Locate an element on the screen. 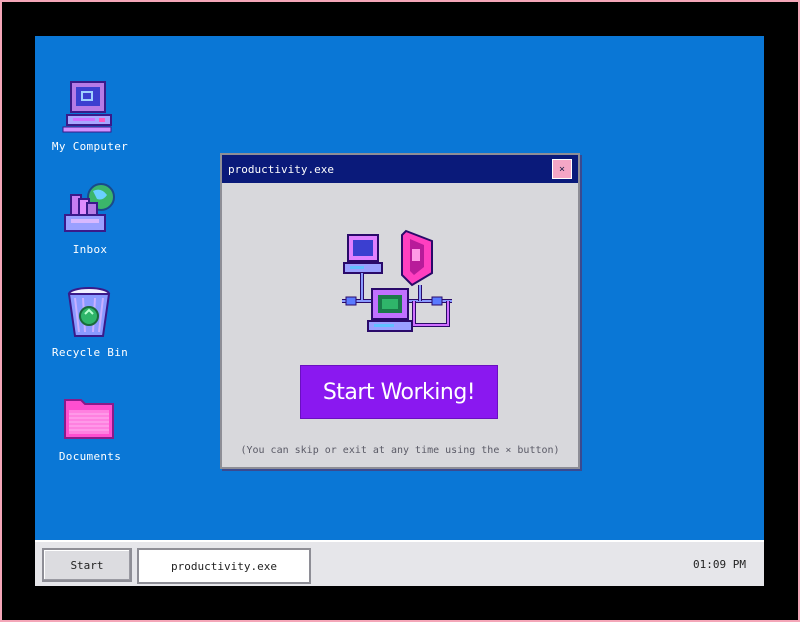 Image resolution: width=800 pixels, height=622 pixels. desktop-icon-label: My Computer is located at coordinates (90, 146).